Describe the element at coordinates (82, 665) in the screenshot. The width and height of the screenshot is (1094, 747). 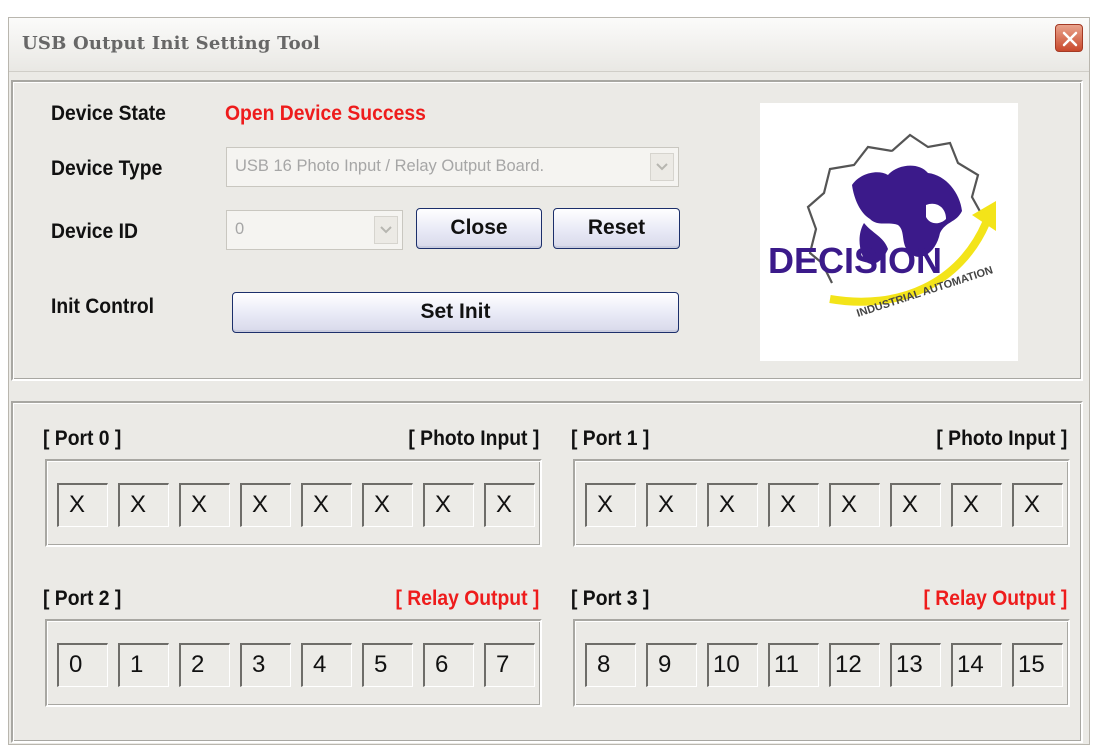
I see `relay-output-0: 0` at that location.